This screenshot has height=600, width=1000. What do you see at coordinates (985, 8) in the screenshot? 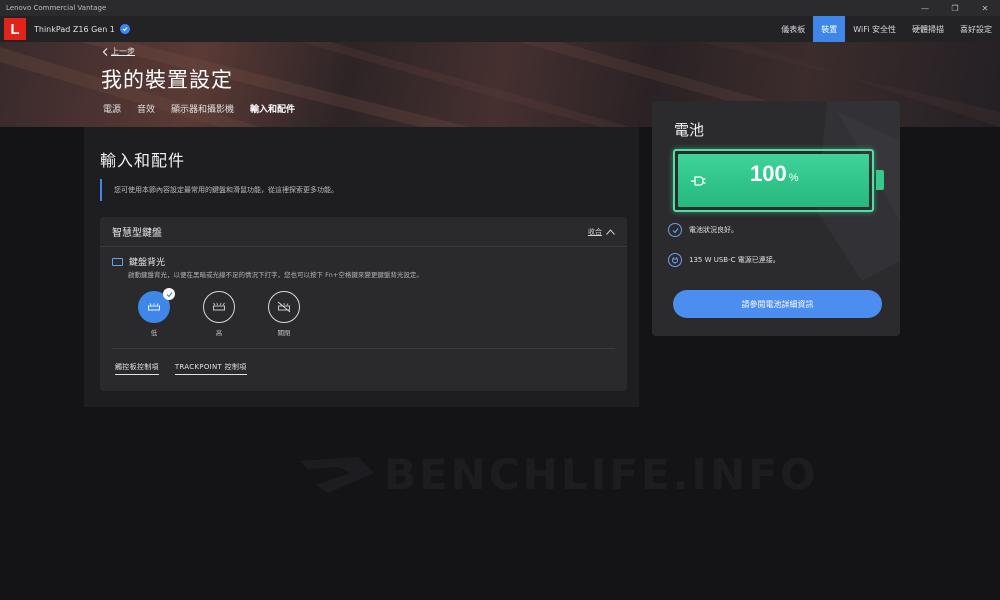
I see `close-button: ✕` at bounding box center [985, 8].